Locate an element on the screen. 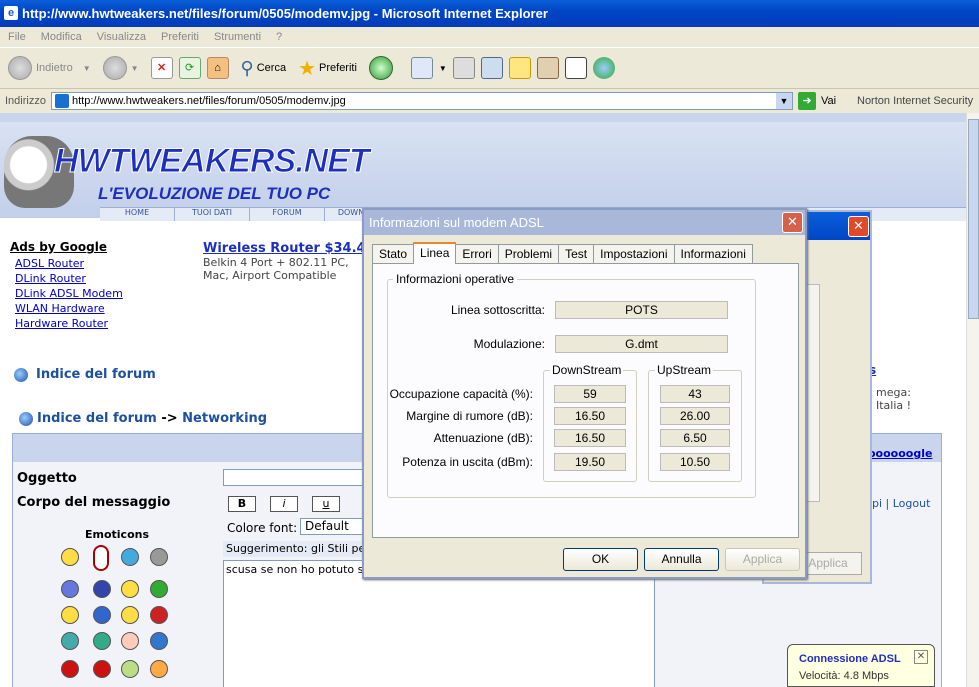 The width and height of the screenshot is (979, 687). scroll-thumb is located at coordinates (973, 219).